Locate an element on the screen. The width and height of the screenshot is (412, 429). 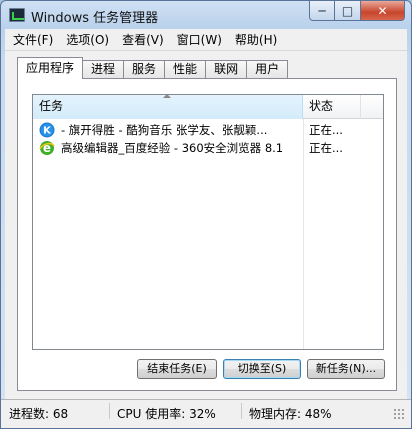
tab-users: 用户 is located at coordinates (268, 69).